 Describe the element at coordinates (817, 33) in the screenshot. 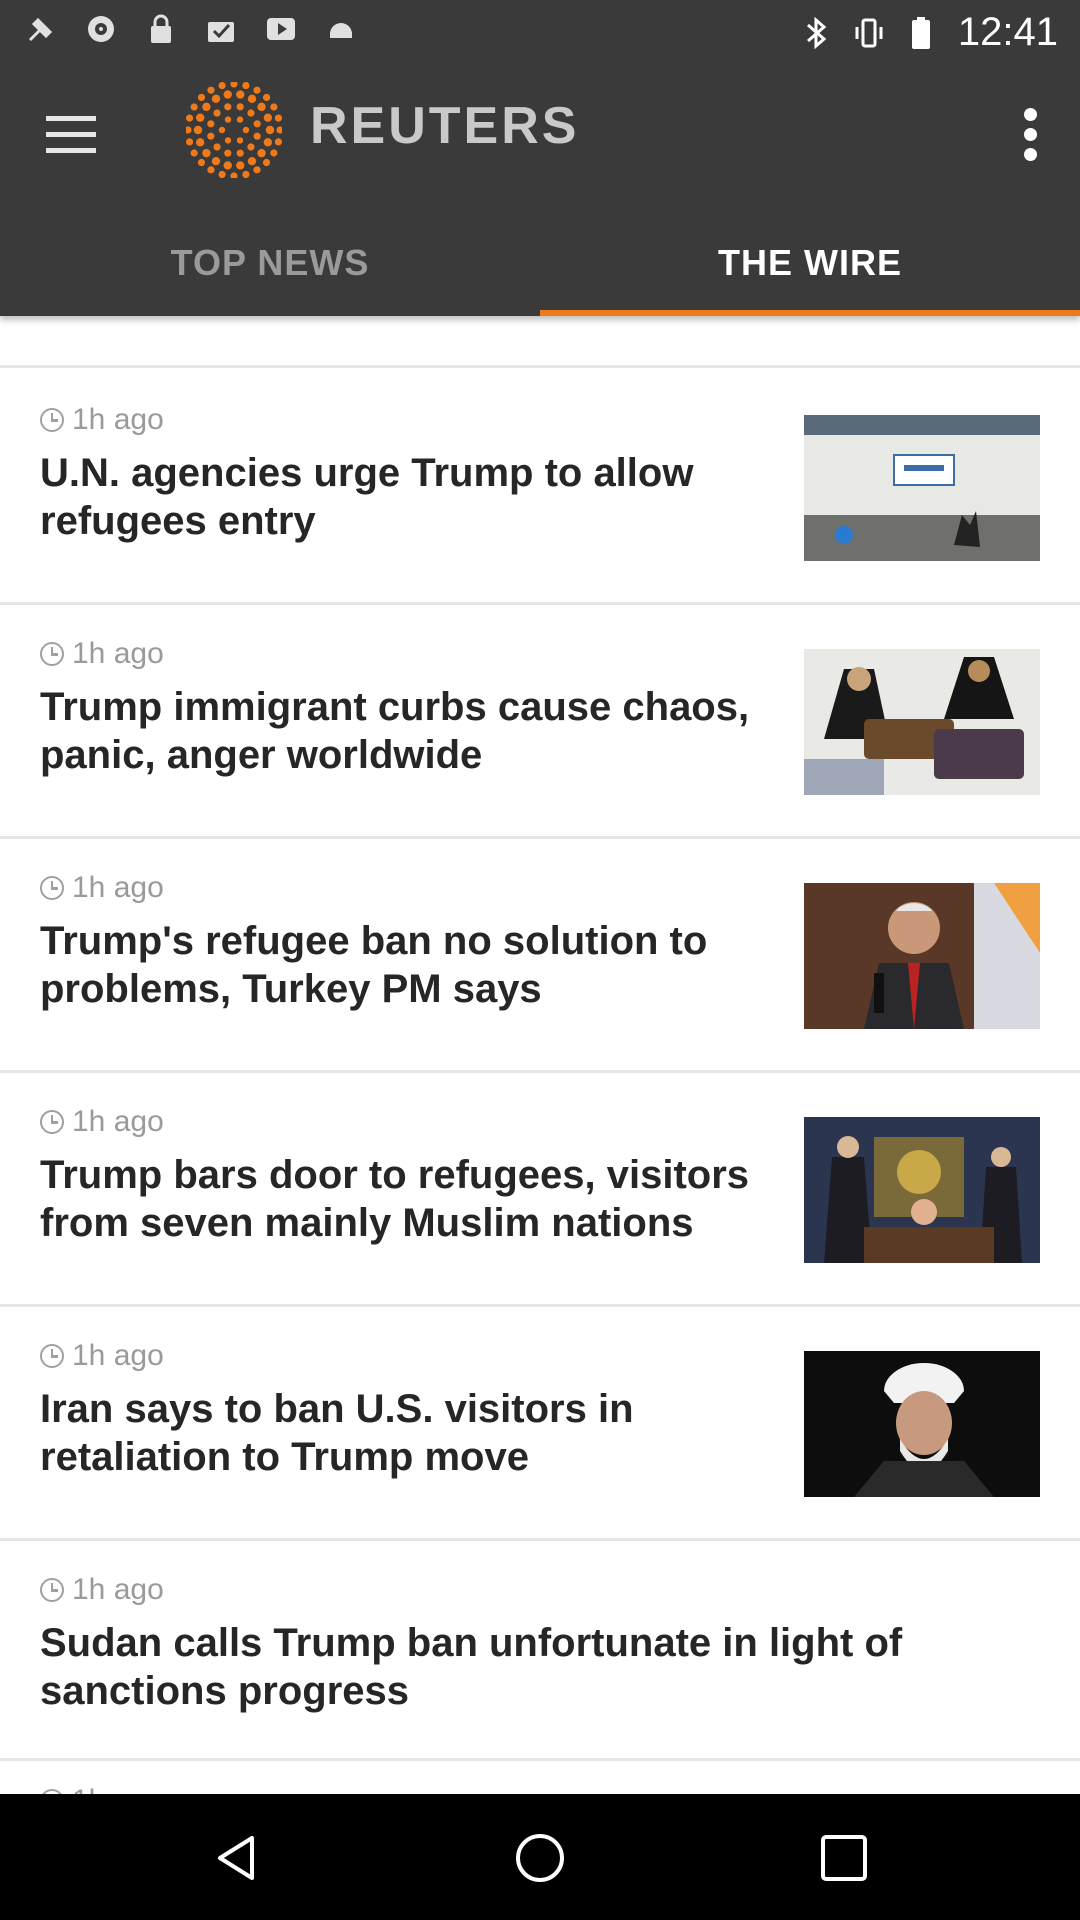

I see `bluetooth-icon` at that location.